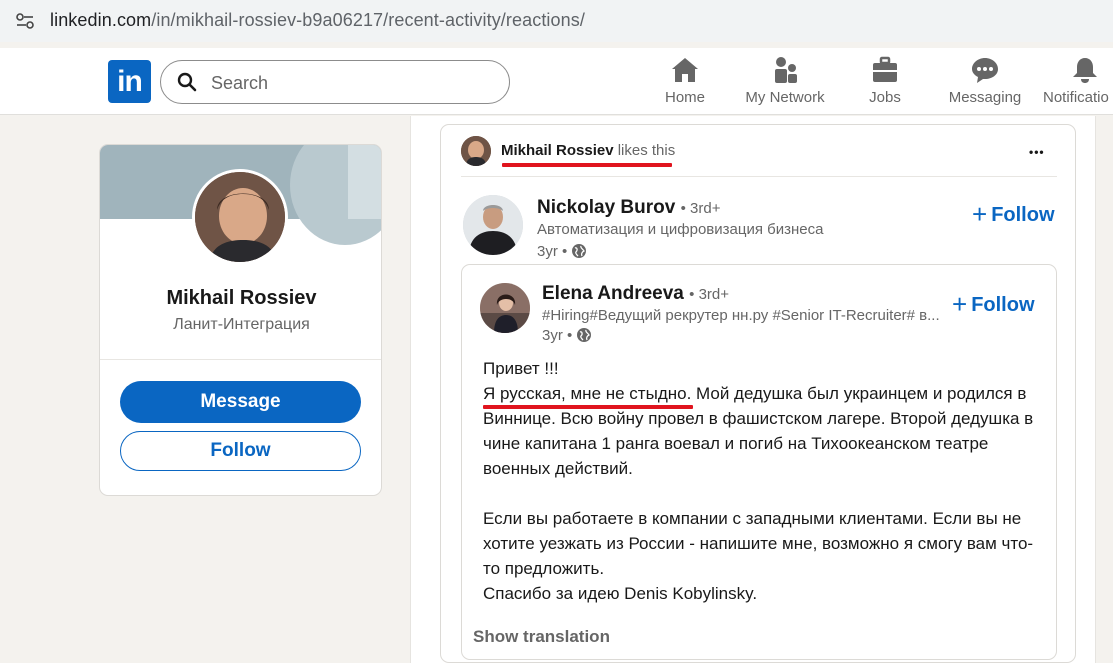 Image resolution: width=1113 pixels, height=663 pixels. Describe the element at coordinates (985, 85) in the screenshot. I see `nav-messaging: Messaging` at that location.